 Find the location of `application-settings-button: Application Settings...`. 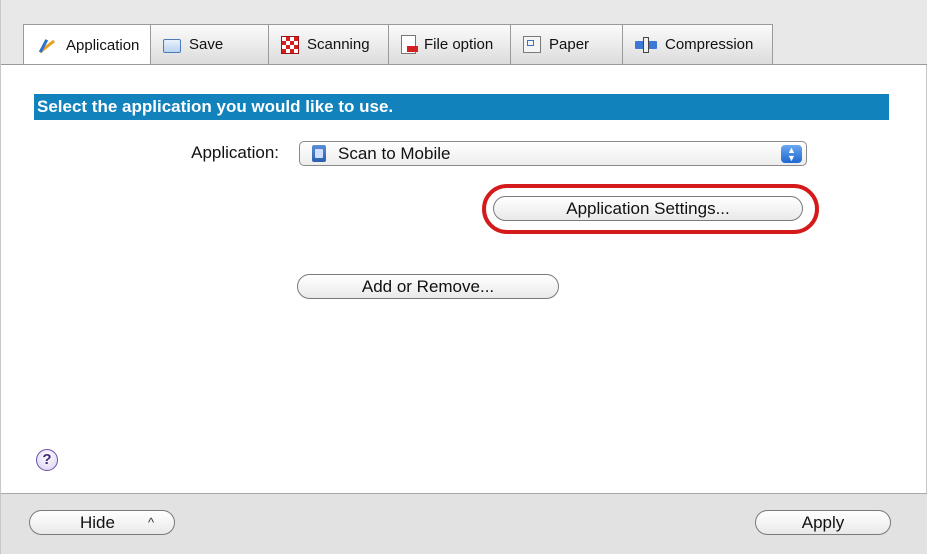

application-settings-button: Application Settings... is located at coordinates (648, 208).